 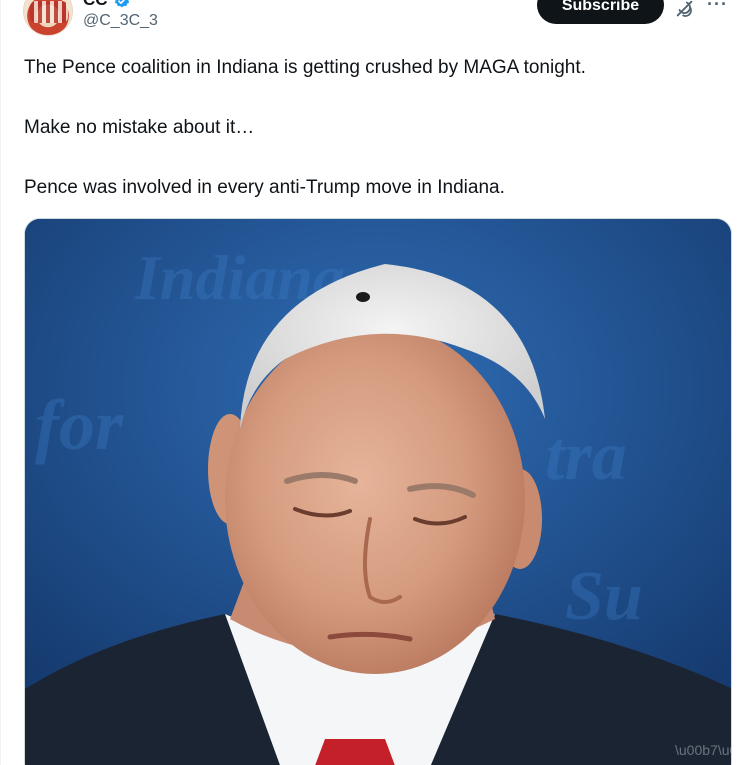 I want to click on display-name: CC, so click(x=95, y=5).